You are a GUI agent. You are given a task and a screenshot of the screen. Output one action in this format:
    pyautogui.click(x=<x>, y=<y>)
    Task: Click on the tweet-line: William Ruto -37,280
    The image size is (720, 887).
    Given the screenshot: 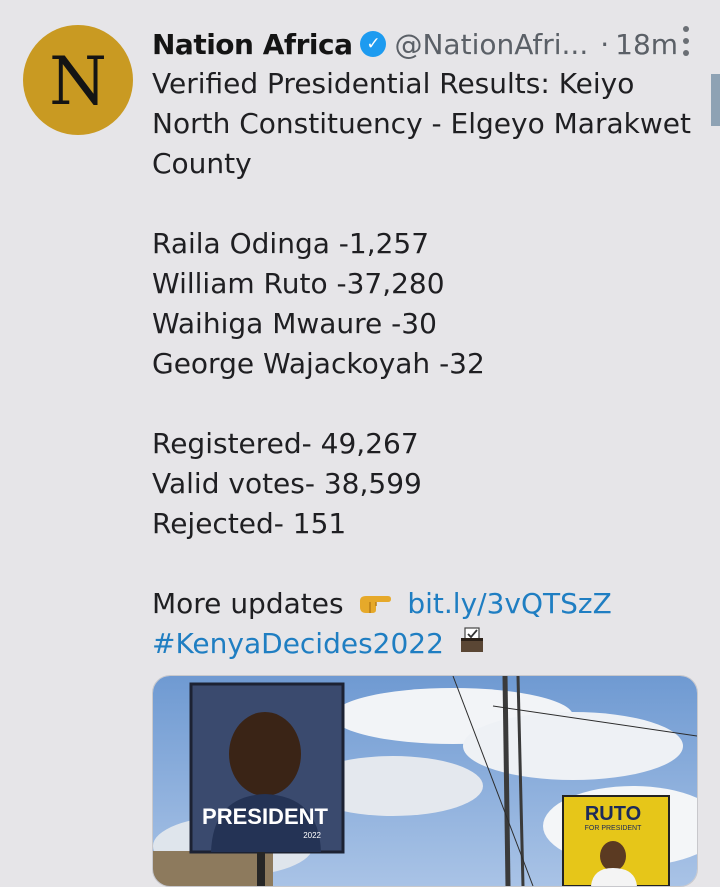 What is the action you would take?
    pyautogui.click(x=298, y=283)
    